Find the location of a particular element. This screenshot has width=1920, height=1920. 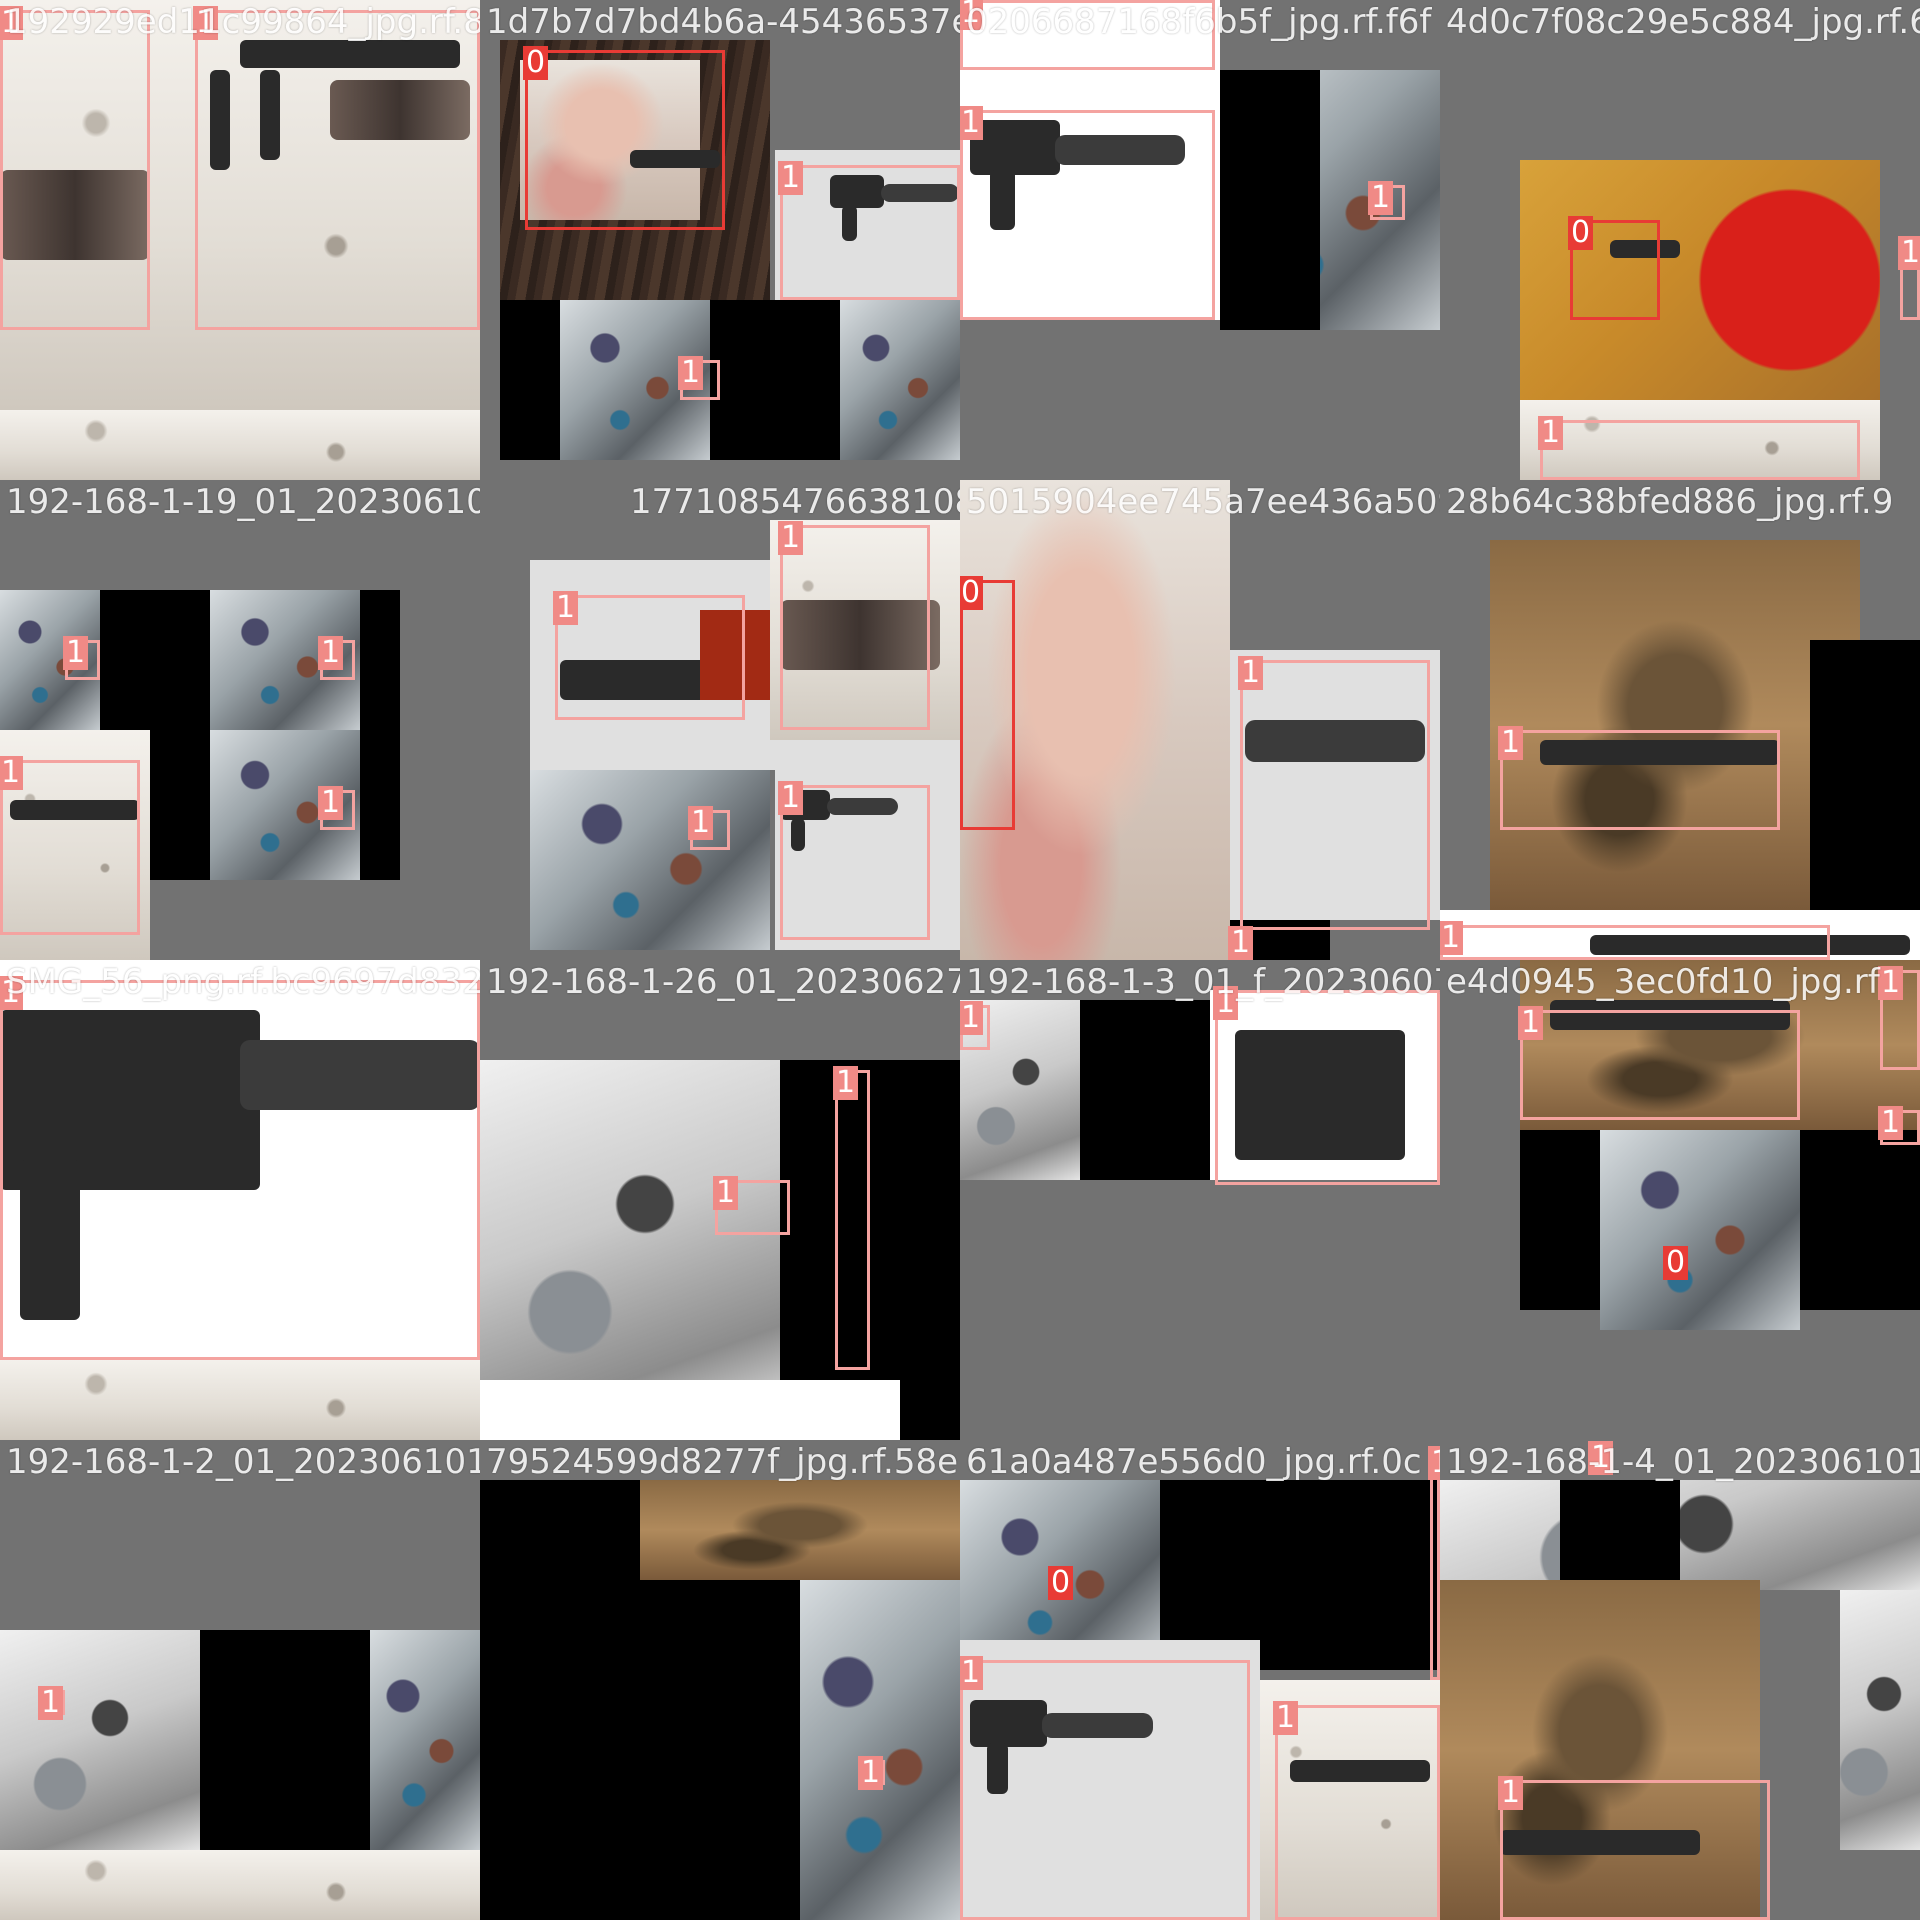

mosaic-tile: 1 1 1 1 192-168-1-19_01_20230610 is located at coordinates (240, 720).